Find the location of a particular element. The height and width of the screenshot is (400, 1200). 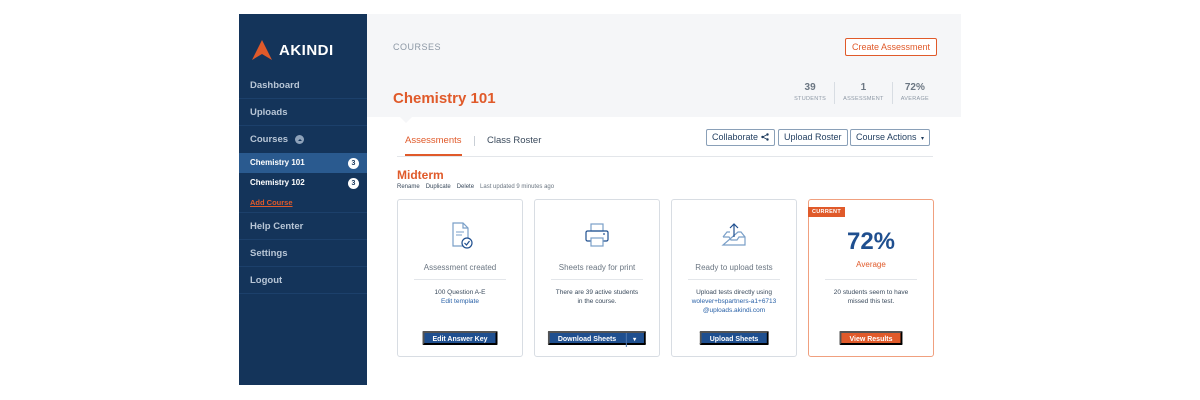

upload-email-domain: @uploads.akindi.com is located at coordinates (734, 310).